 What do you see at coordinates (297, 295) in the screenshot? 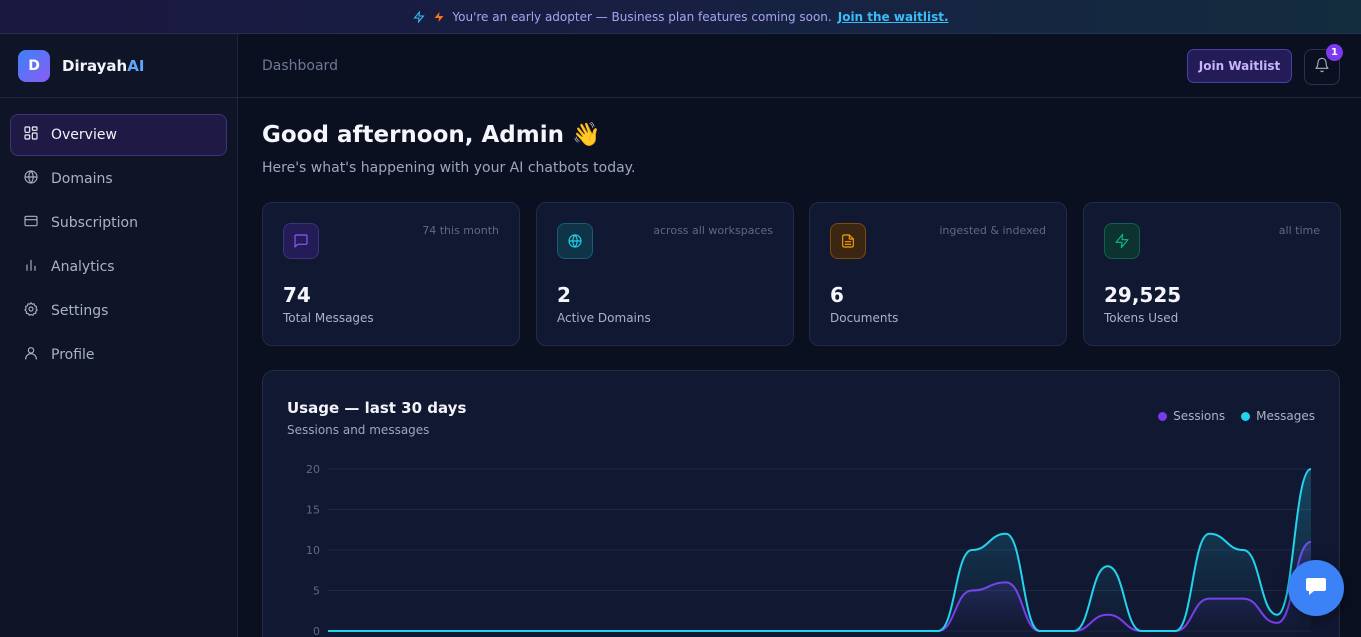
I see `stat-value: 74` at bounding box center [297, 295].